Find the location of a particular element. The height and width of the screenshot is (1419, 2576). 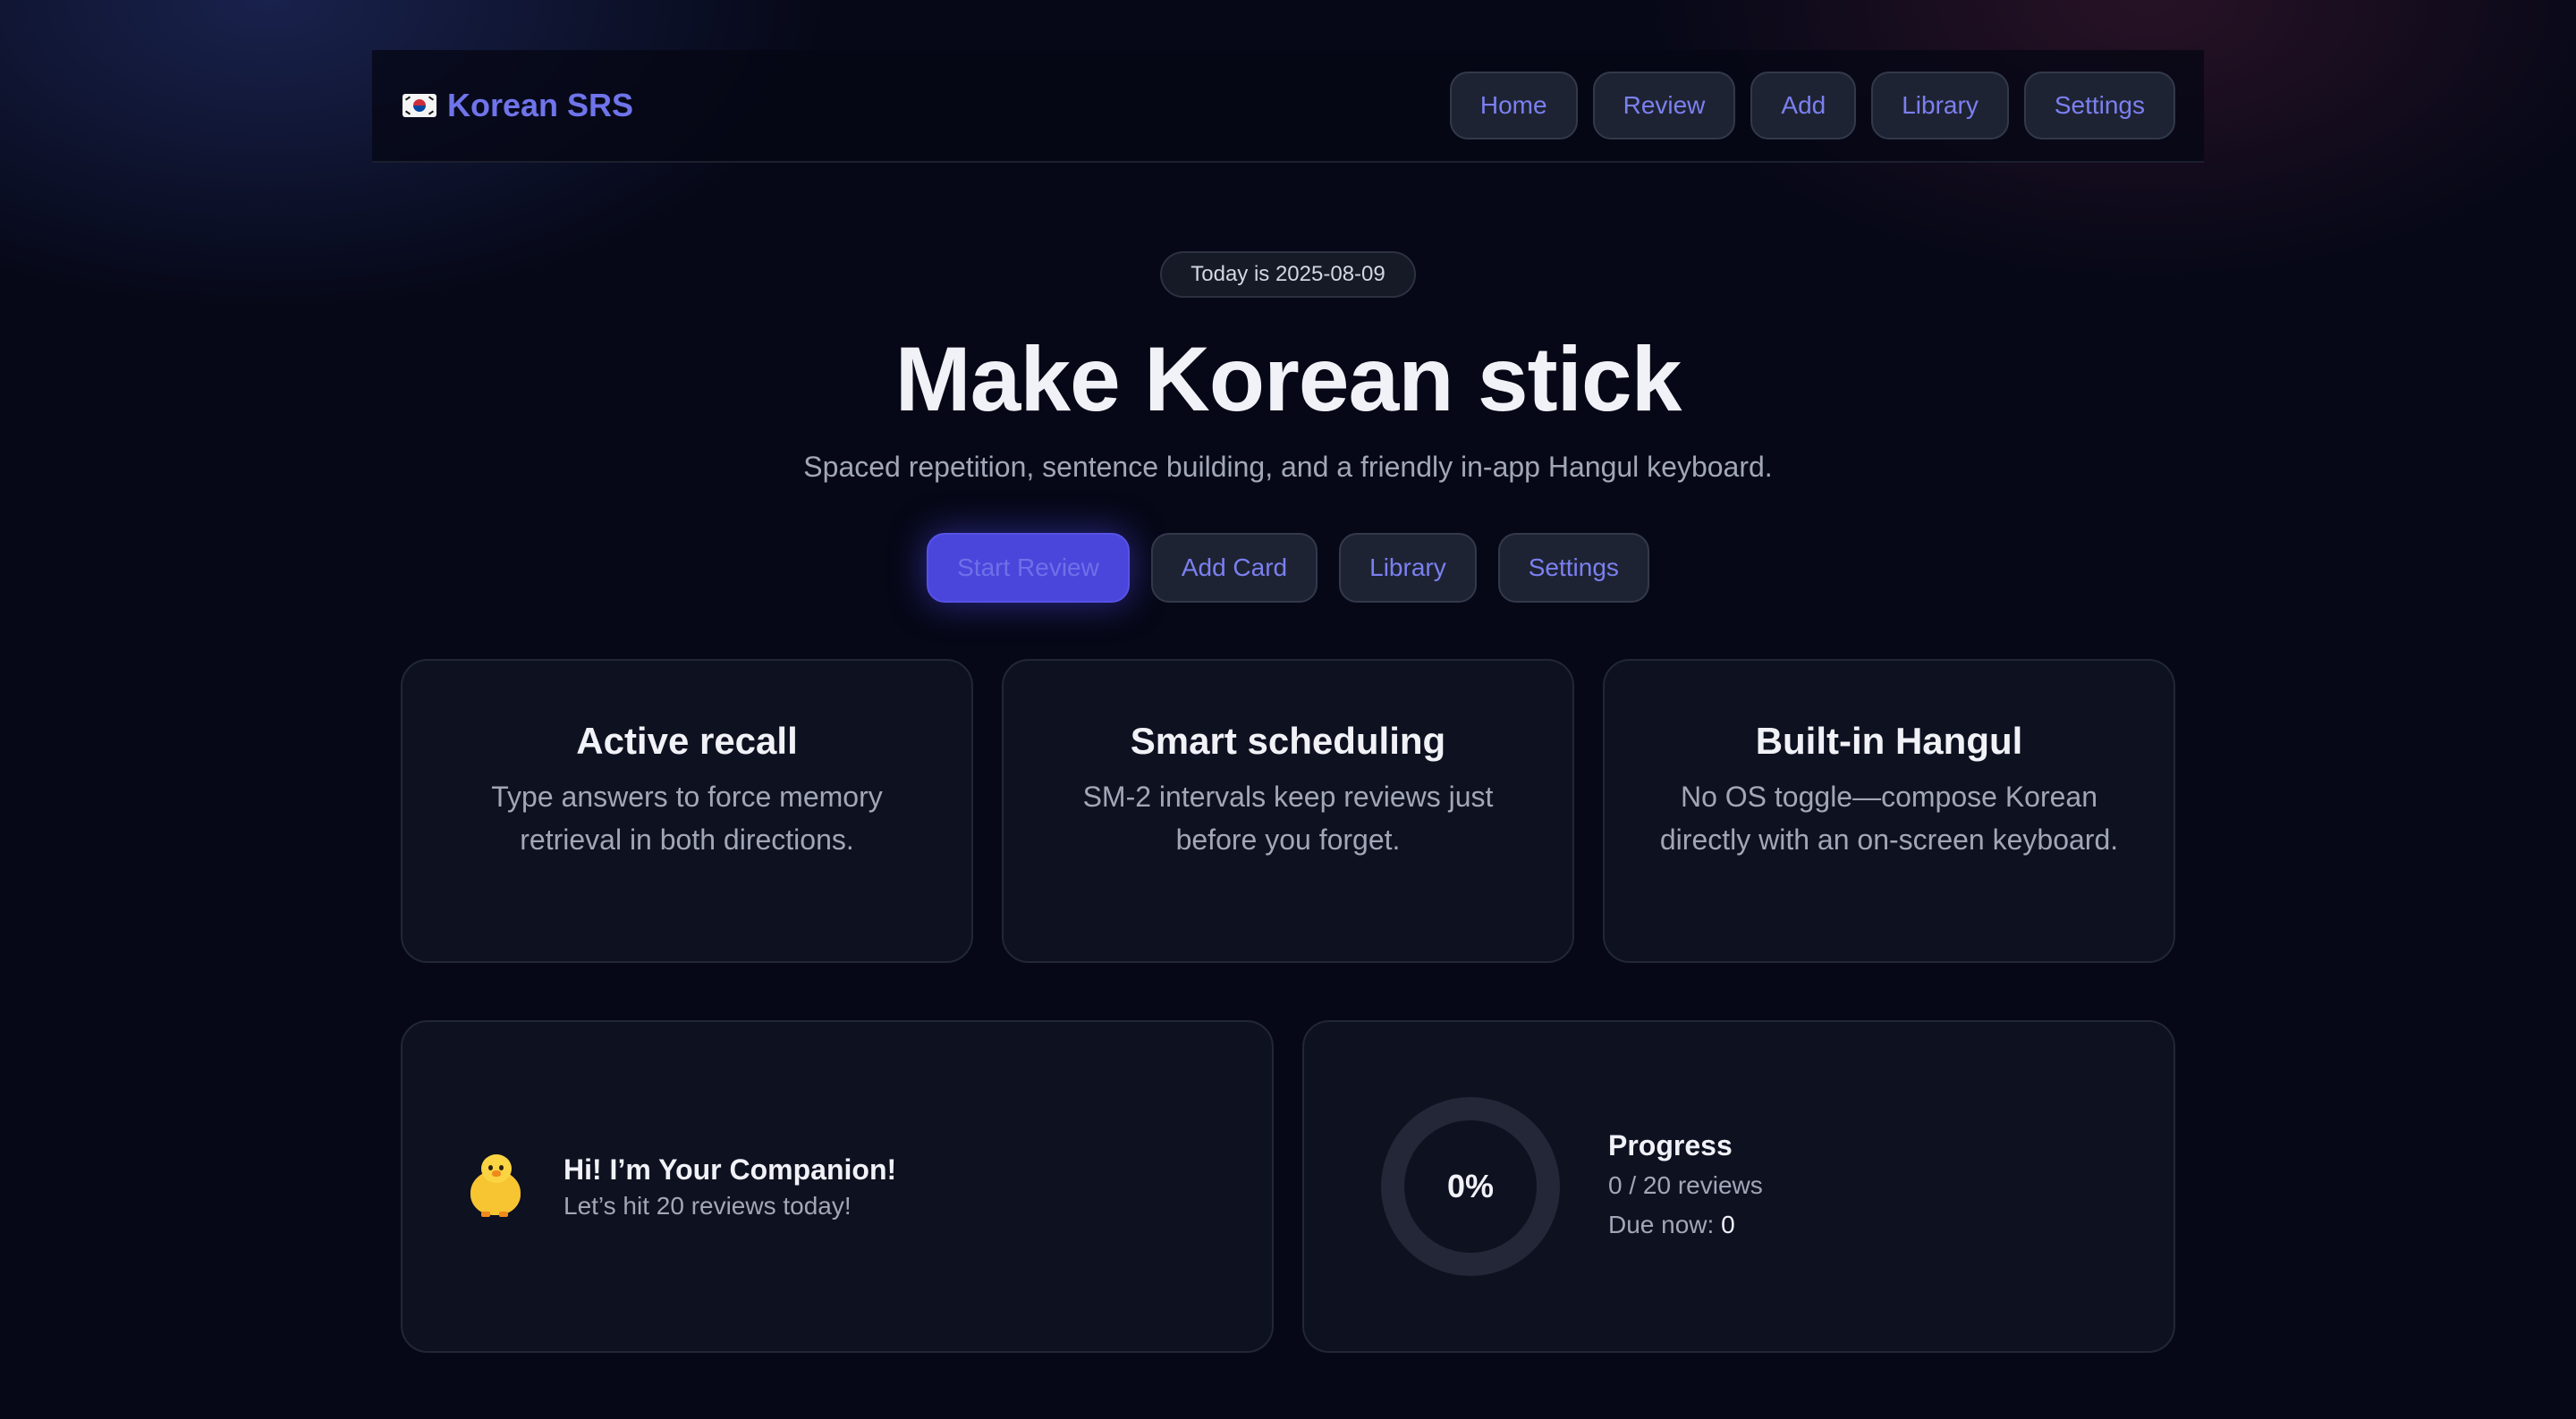

progress-text: Progress 0 / 20 reviews Due now: 0 is located at coordinates (1685, 1187).